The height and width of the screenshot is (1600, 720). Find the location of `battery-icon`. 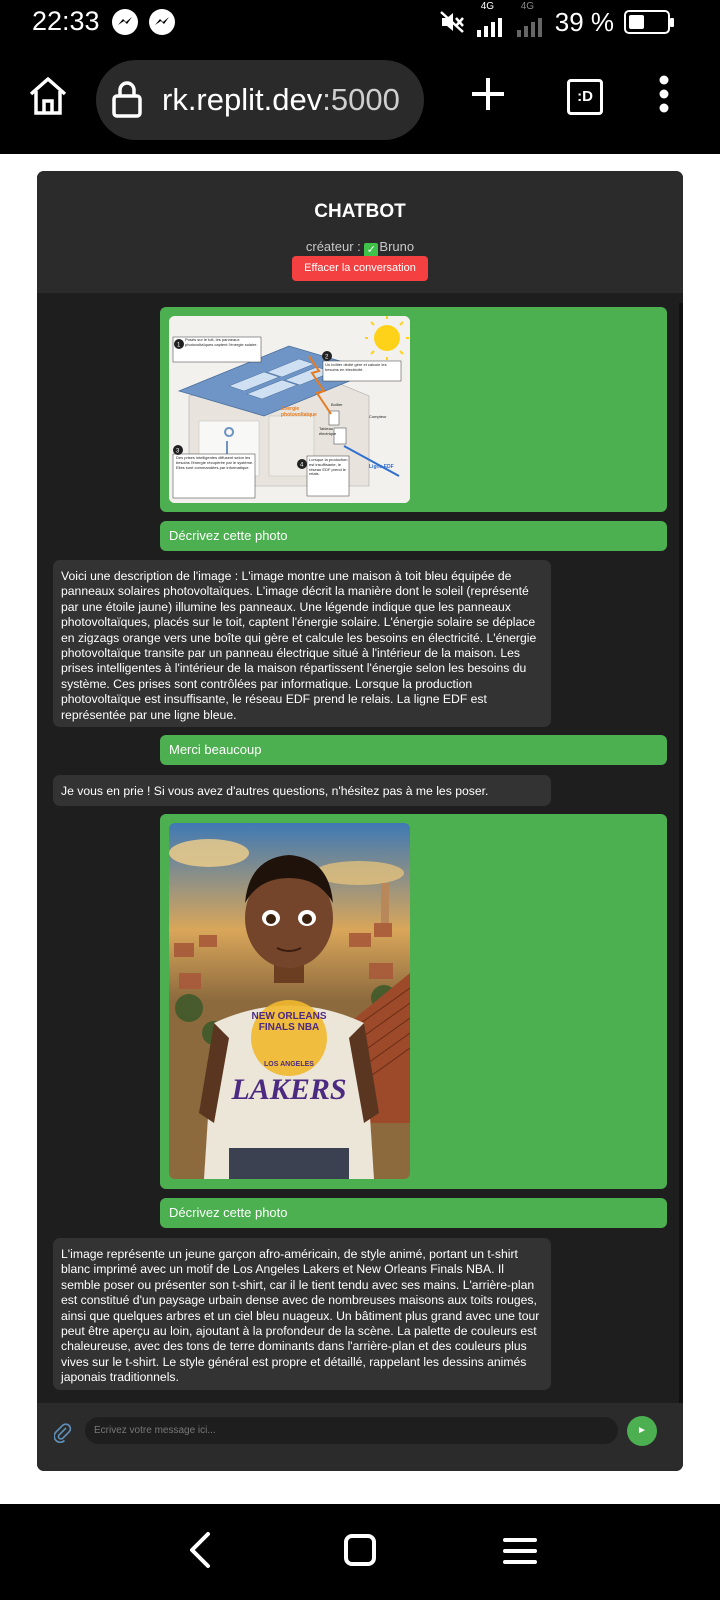

battery-icon is located at coordinates (649, 22).